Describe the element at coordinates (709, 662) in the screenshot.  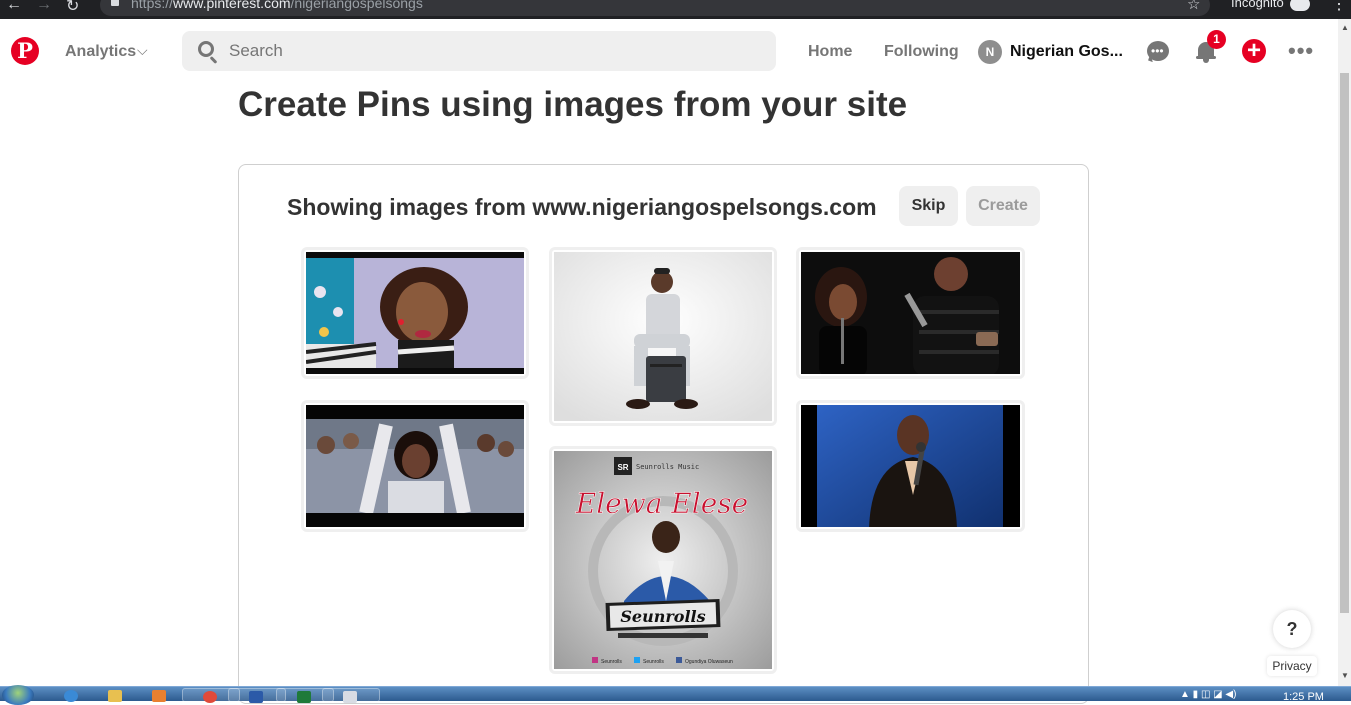
I see `album-social-facebook: Ogundiya Oluwaseun` at that location.